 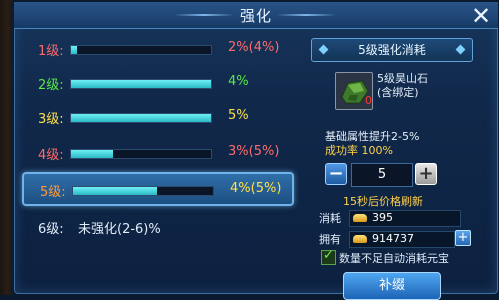 I want to click on level-row-6: 6级: 未强化(2-6)%, so click(x=158, y=227).